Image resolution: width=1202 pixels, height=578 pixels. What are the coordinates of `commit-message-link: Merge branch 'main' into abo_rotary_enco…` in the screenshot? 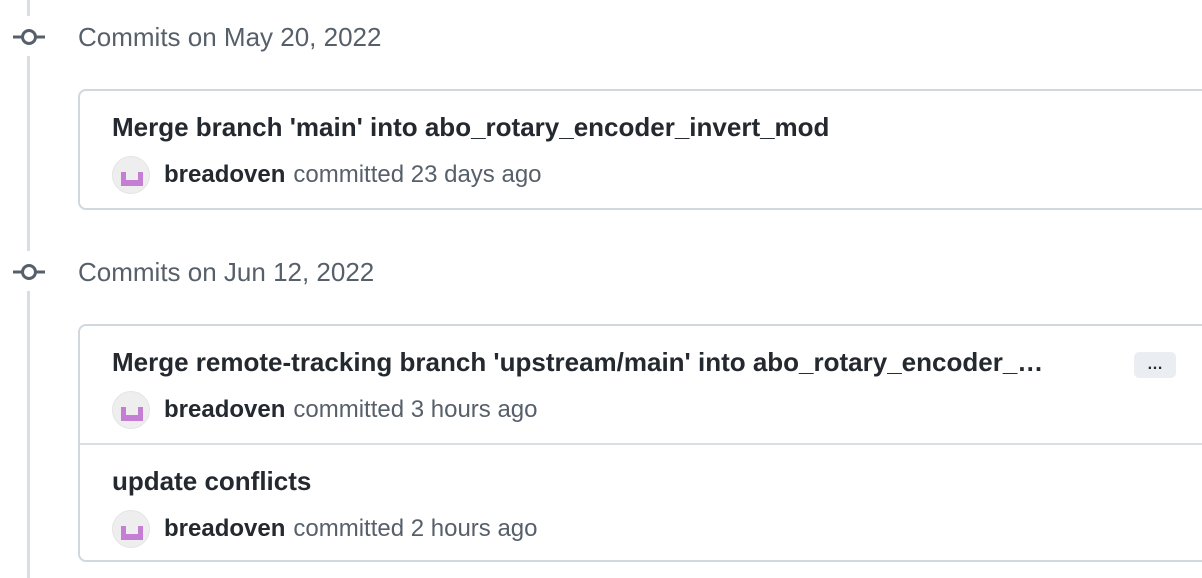 It's located at (470, 127).